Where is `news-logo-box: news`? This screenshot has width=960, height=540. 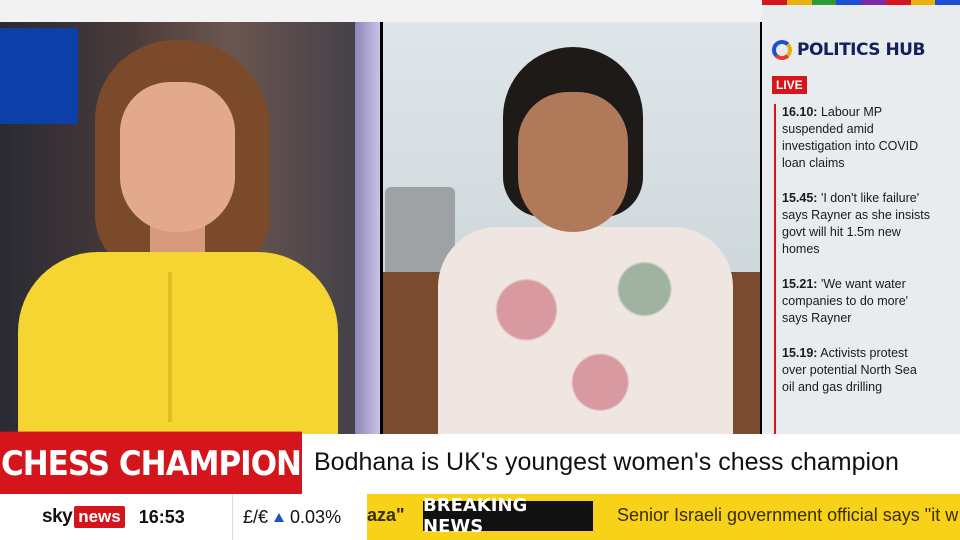 news-logo-box: news is located at coordinates (99, 517).